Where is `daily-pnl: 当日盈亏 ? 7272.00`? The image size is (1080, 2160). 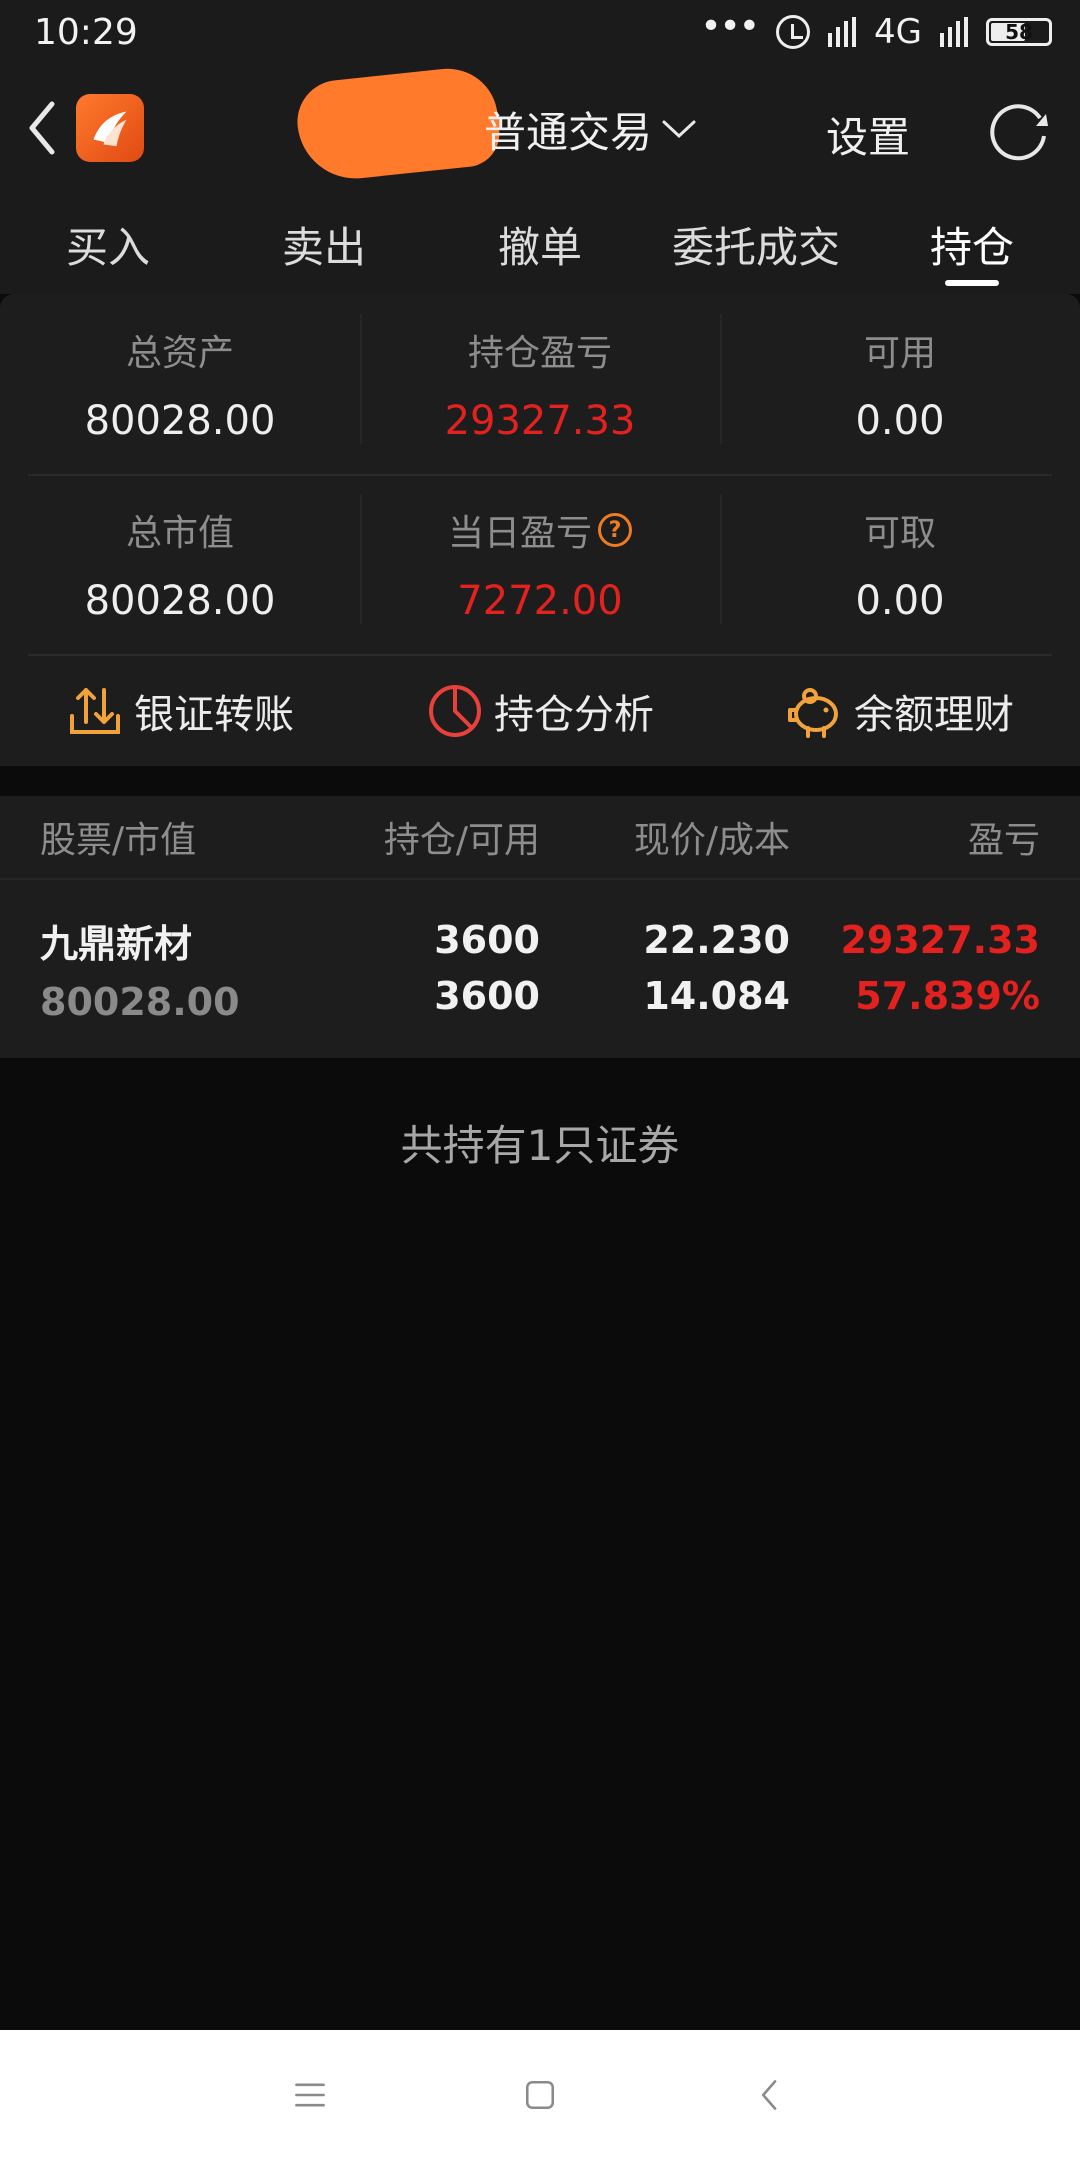 daily-pnl: 当日盈亏 ? 7272.00 is located at coordinates (540, 564).